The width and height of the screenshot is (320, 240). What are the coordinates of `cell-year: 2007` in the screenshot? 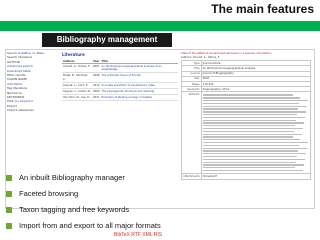 It's located at (96, 68).